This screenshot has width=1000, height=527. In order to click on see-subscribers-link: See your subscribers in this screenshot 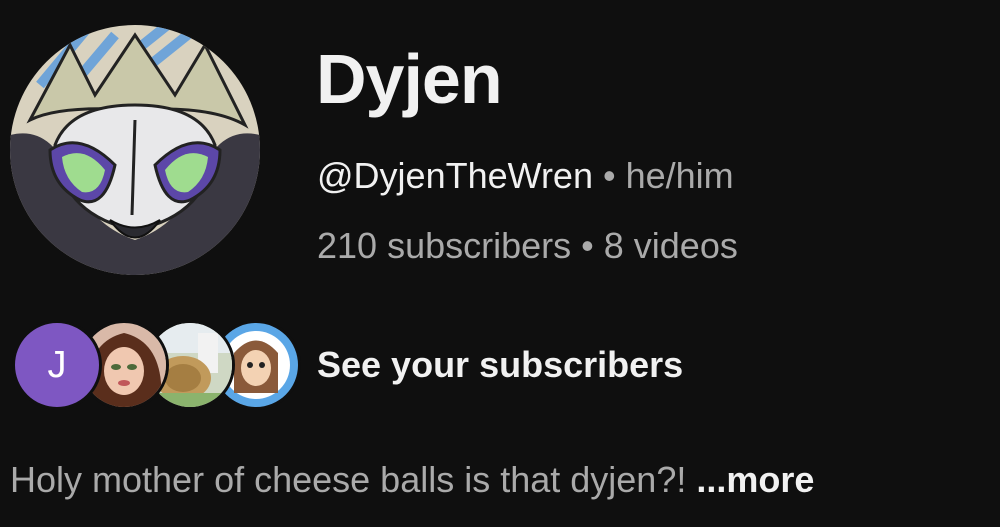, I will do `click(500, 365)`.